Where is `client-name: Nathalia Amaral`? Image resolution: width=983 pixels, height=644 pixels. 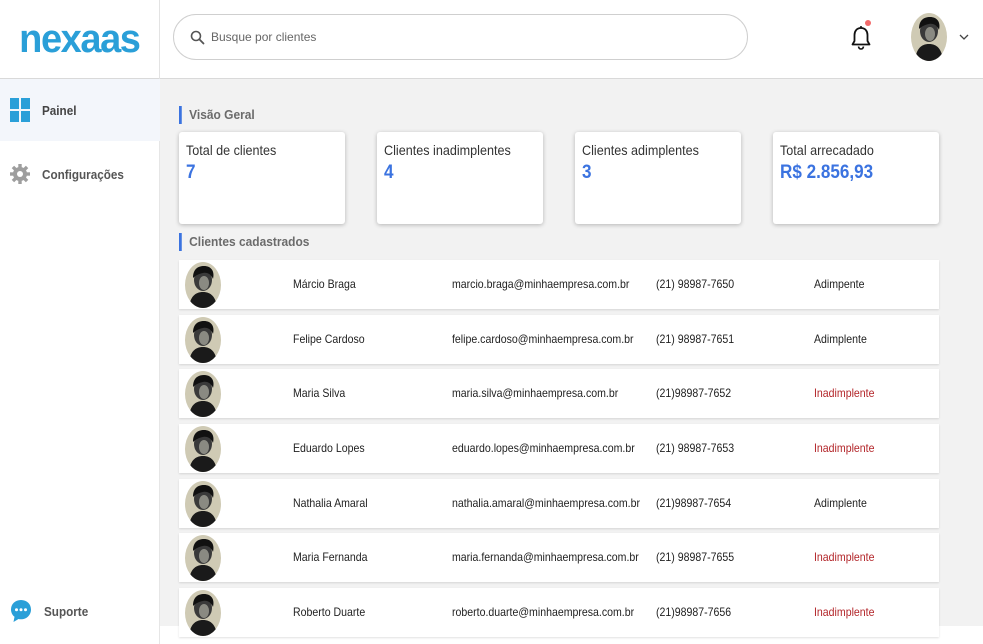 client-name: Nathalia Amaral is located at coordinates (330, 502).